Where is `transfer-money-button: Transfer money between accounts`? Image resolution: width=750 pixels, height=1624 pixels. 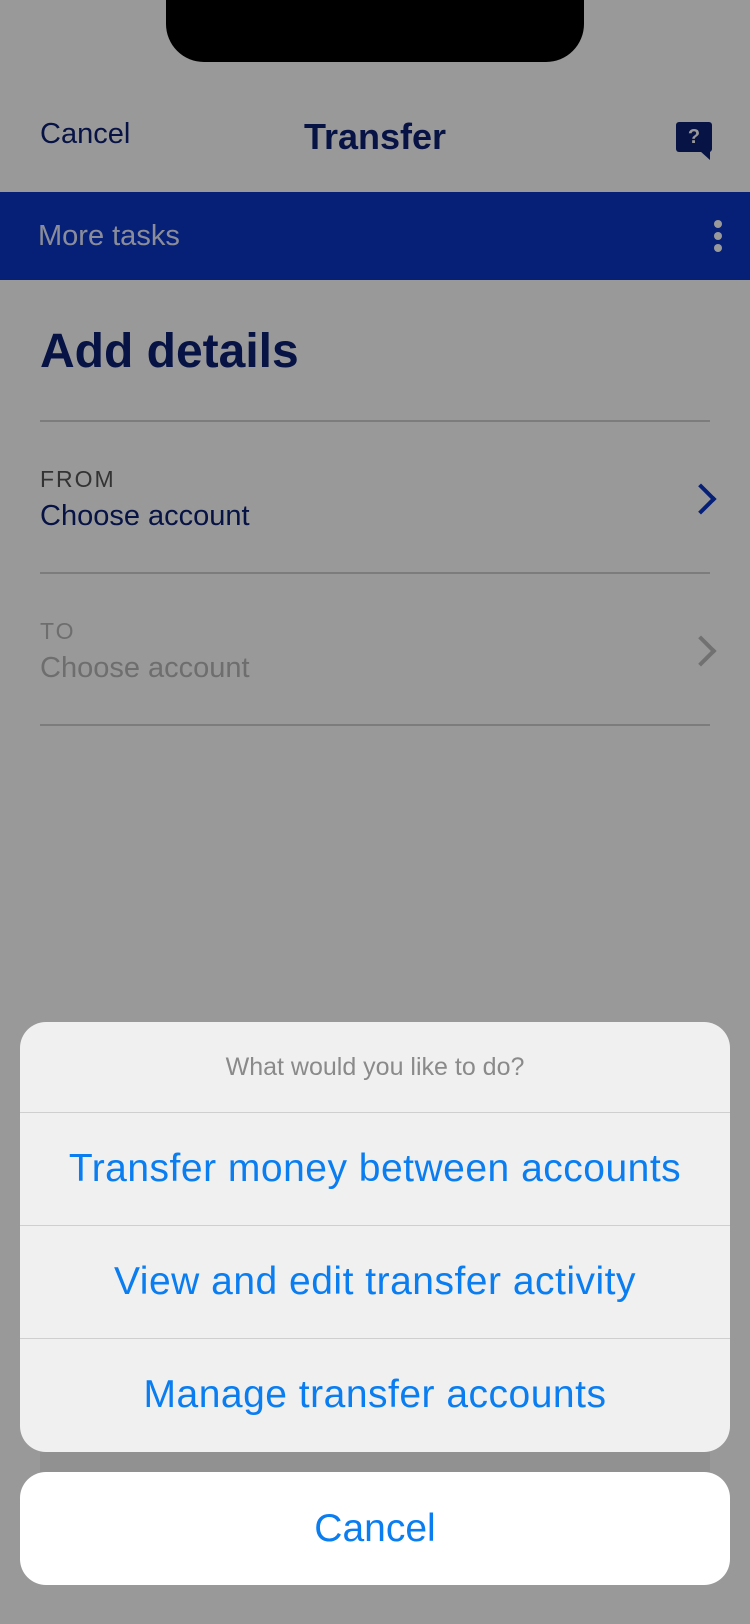
transfer-money-button: Transfer money between accounts is located at coordinates (375, 1169).